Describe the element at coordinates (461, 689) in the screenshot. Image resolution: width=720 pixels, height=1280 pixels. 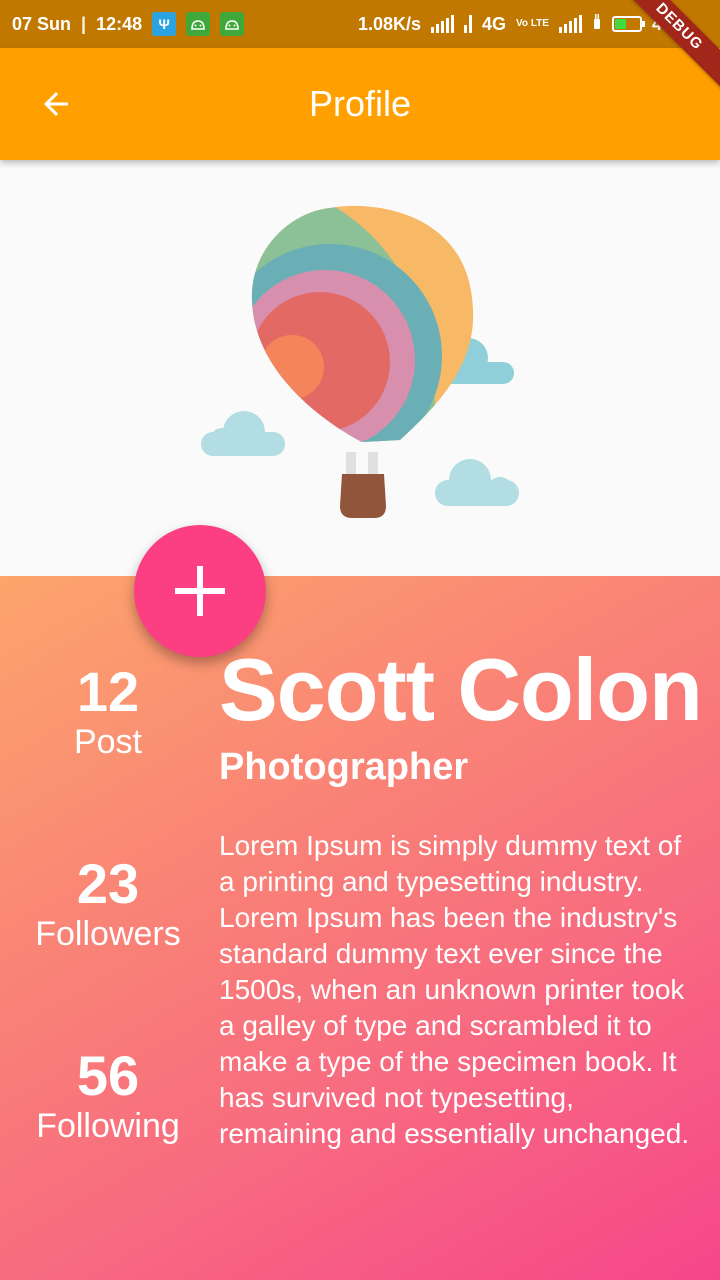
I see `profile-name: Scott Colon` at that location.